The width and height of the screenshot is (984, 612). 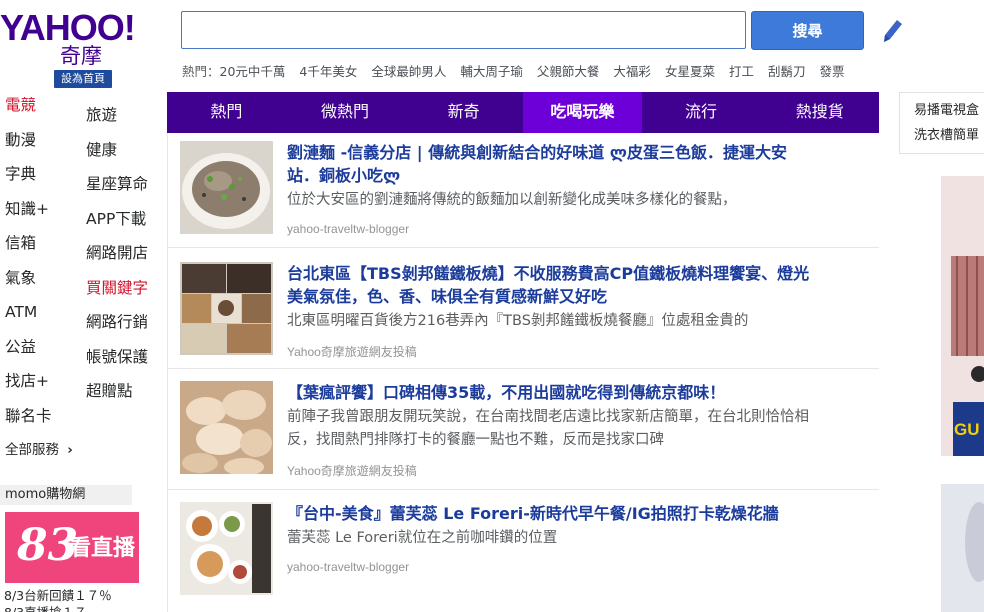 I want to click on hot-link: 發票, so click(x=831, y=71).